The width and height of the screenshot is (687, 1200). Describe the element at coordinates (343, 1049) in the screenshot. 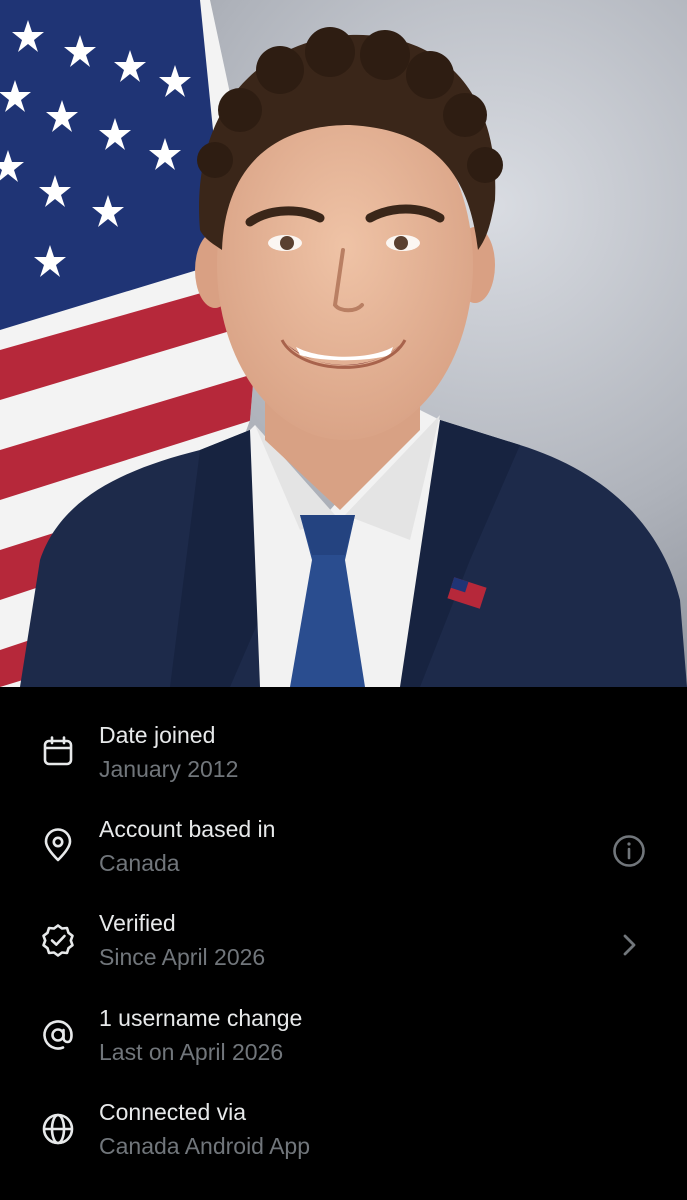

I see `row-username-change: 1 username change Last on April 2026` at that location.